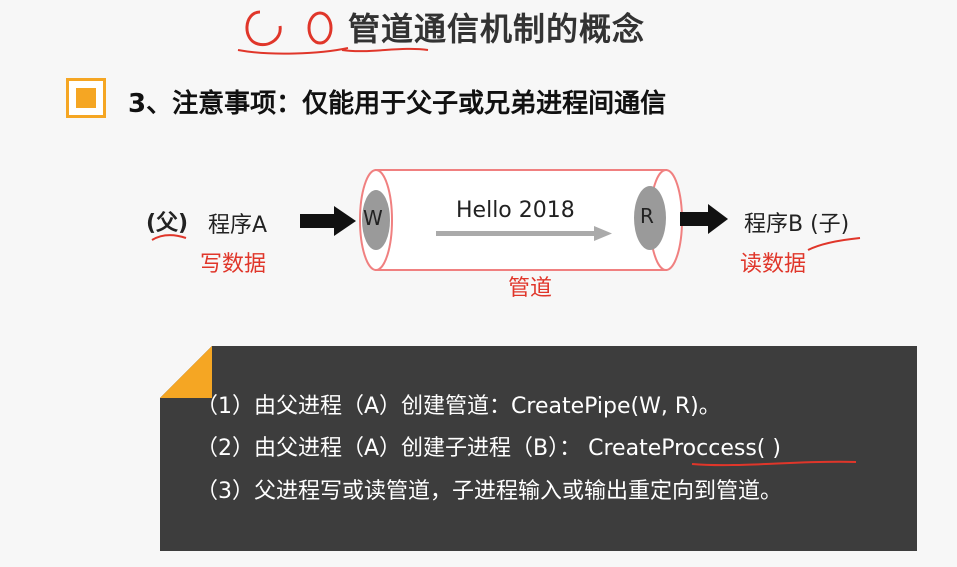  Describe the element at coordinates (774, 463) in the screenshot. I see `createprocess-underline` at that location.